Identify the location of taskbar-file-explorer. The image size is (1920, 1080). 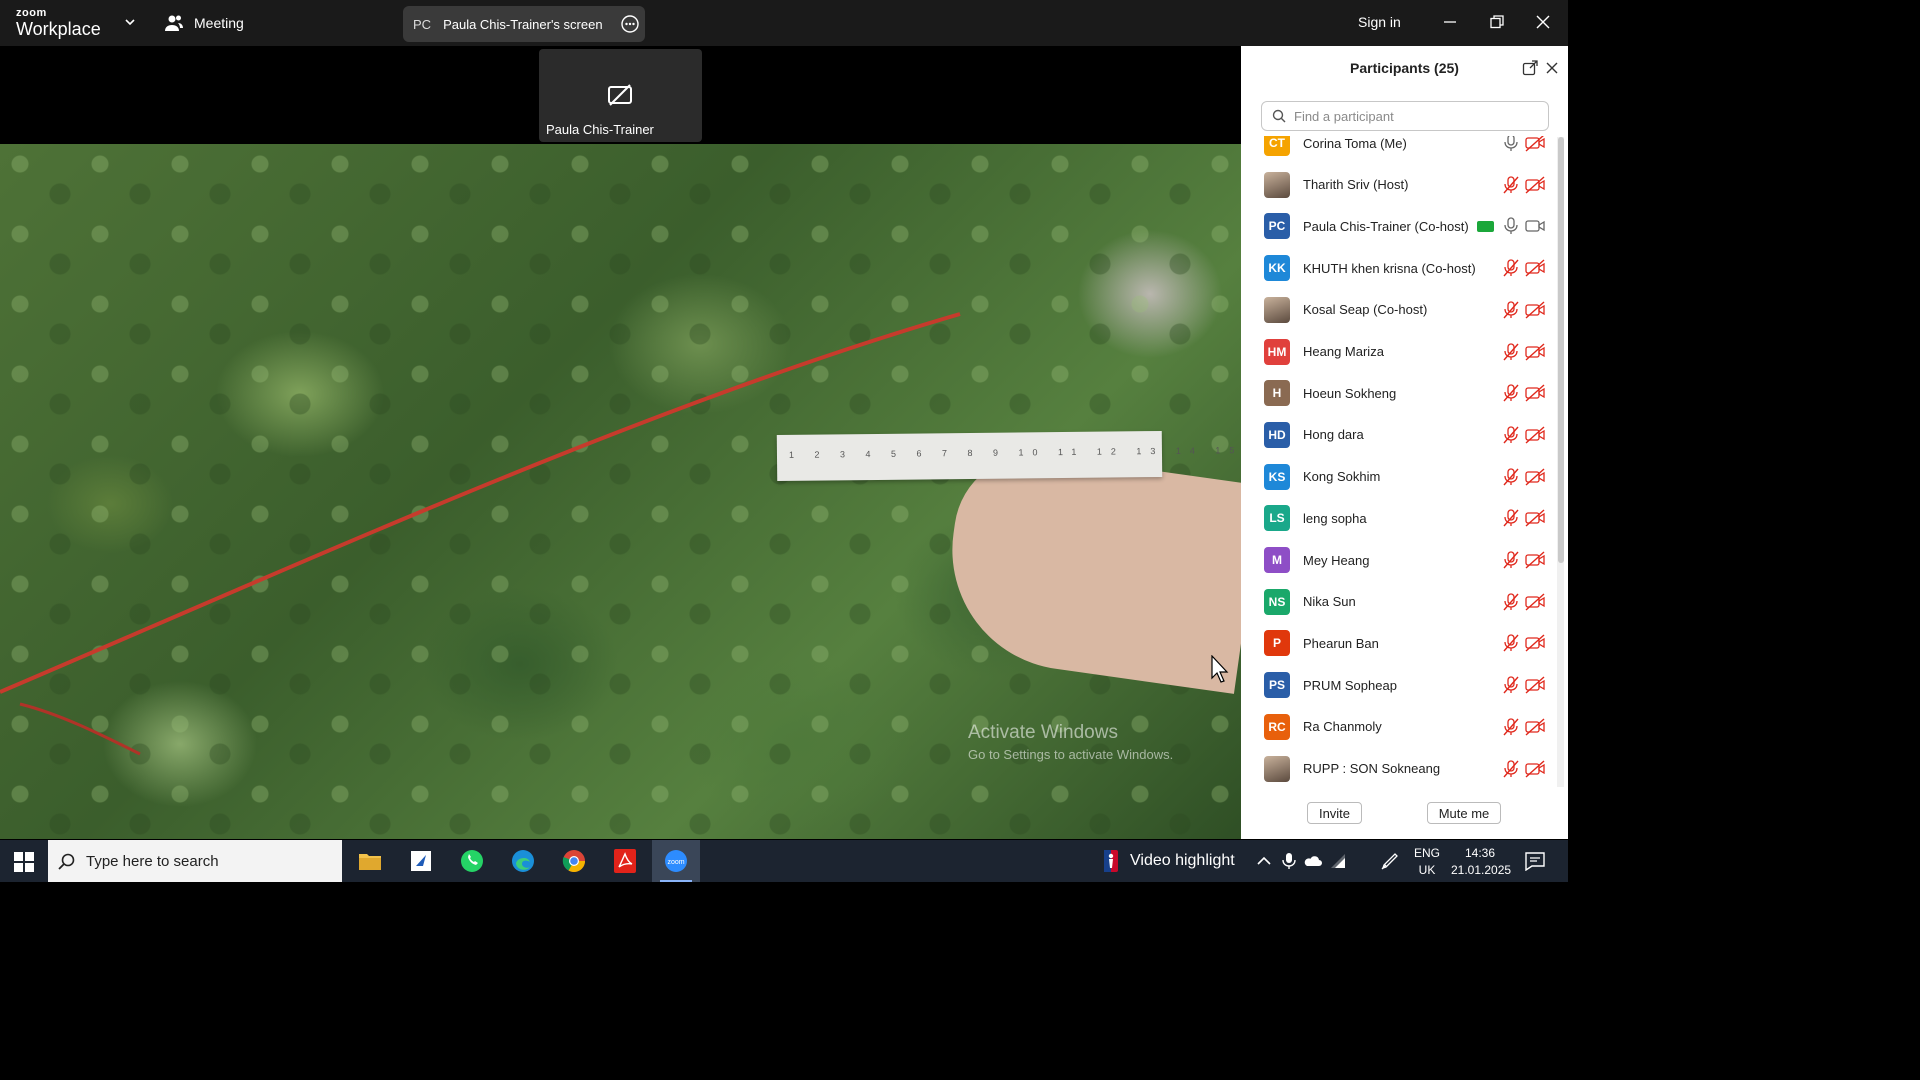
(370, 861).